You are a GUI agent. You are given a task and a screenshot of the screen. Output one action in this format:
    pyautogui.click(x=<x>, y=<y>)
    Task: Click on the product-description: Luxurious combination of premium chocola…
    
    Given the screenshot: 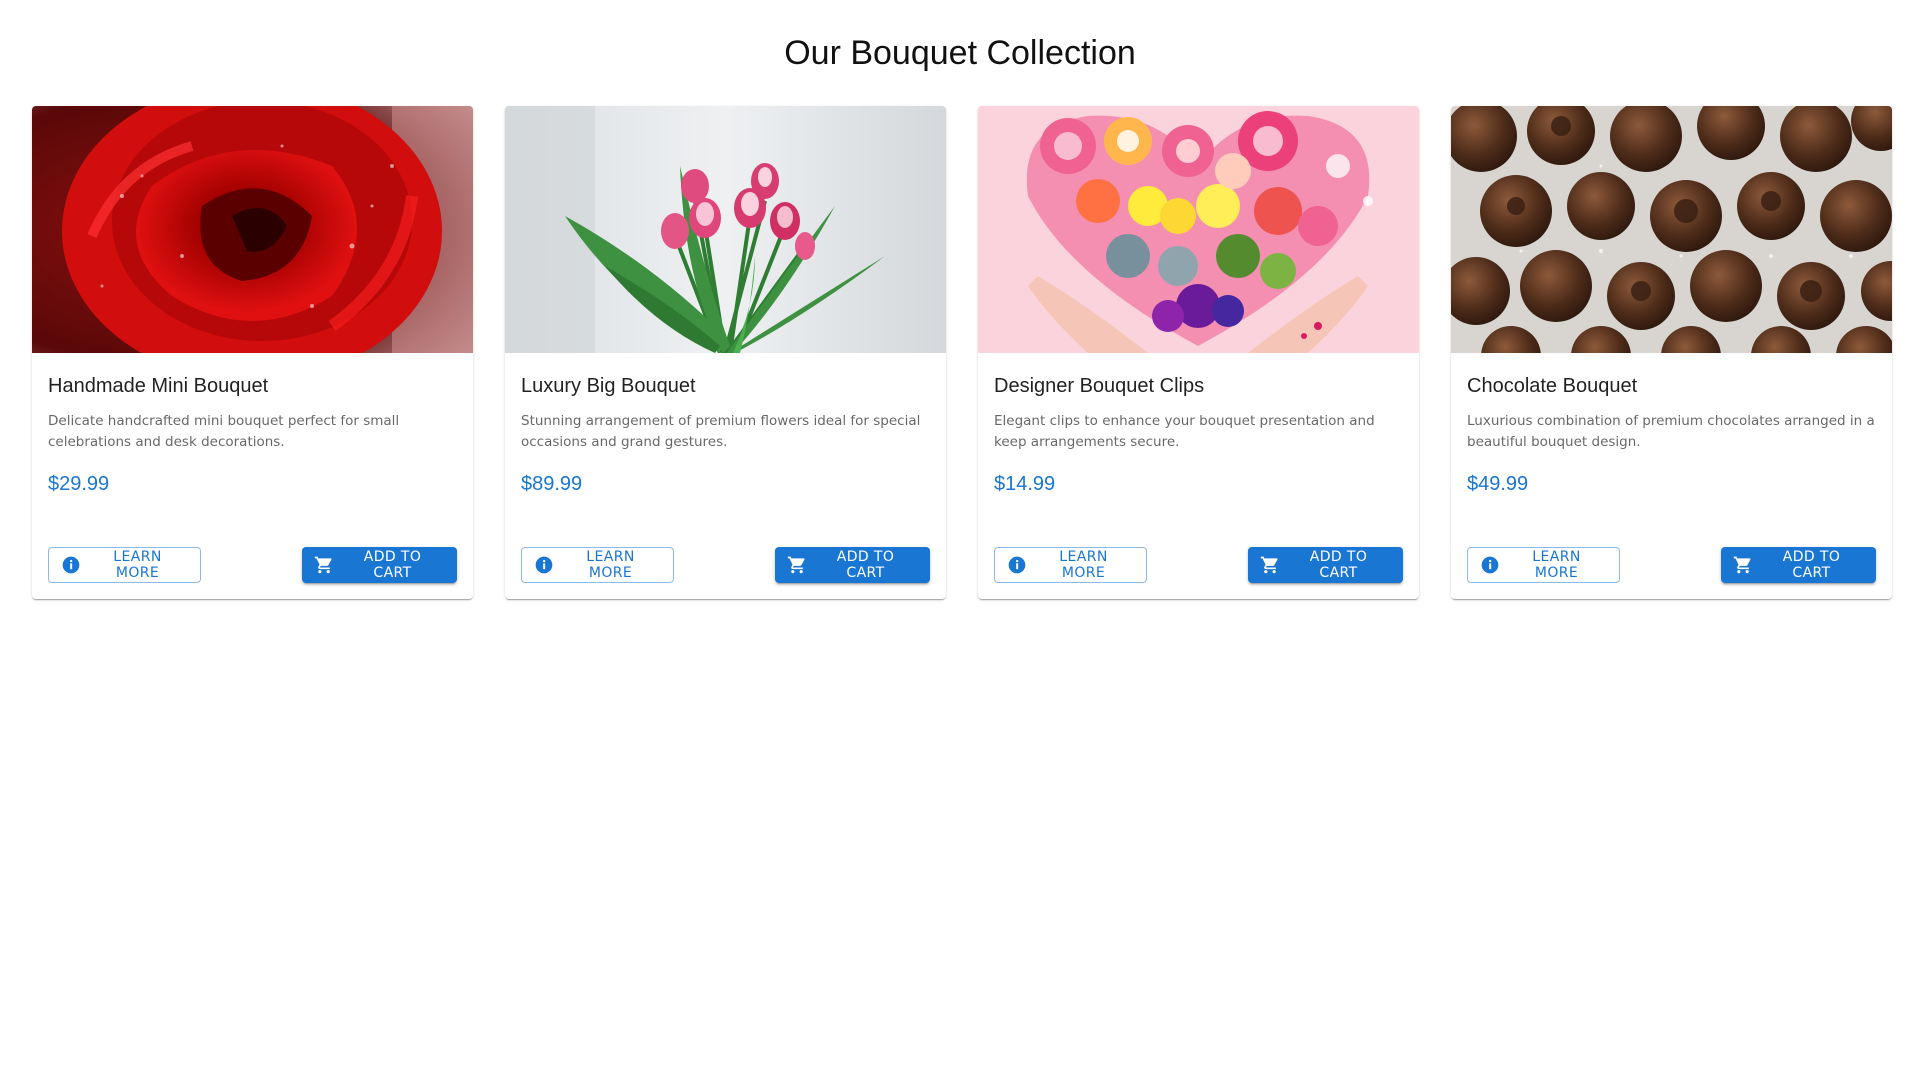 What is the action you would take?
    pyautogui.click(x=1671, y=431)
    